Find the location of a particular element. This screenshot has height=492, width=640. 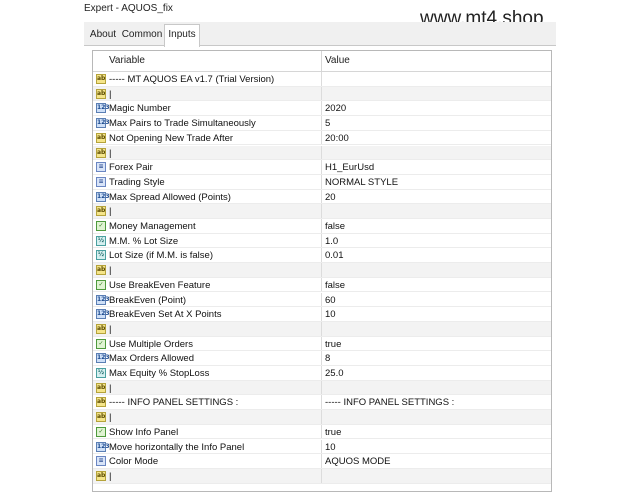

variable-name: BreakEven Set At X Points is located at coordinates (165, 315).